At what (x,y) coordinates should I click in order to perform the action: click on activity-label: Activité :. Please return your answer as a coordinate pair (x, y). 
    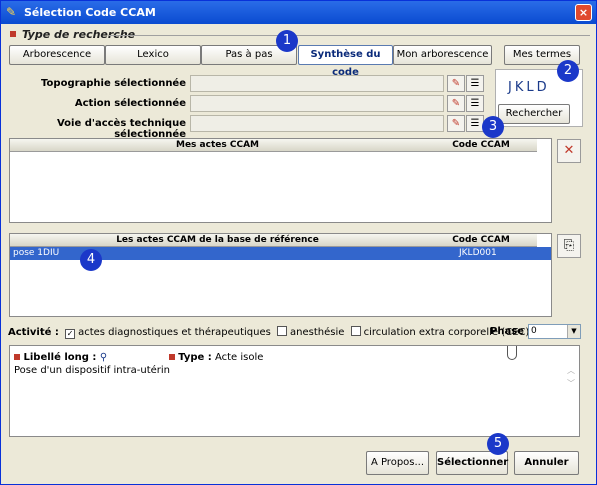
    Looking at the image, I should click on (33, 332).